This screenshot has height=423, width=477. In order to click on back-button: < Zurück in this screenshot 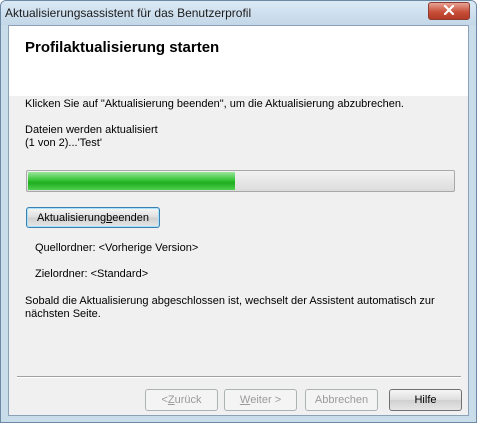, I will do `click(181, 400)`.